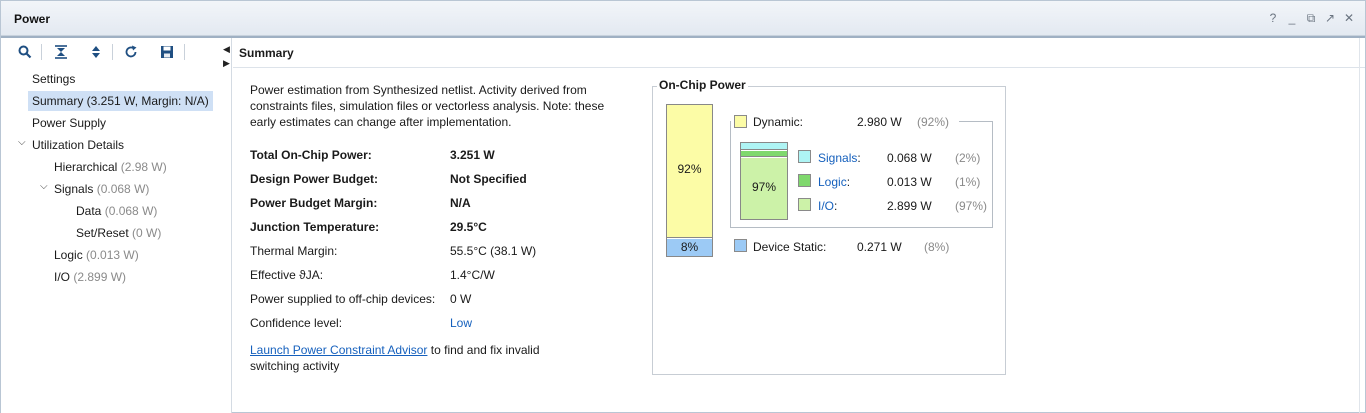 The height and width of the screenshot is (413, 1366). What do you see at coordinates (89, 211) in the screenshot?
I see `tree-item-label: Data` at bounding box center [89, 211].